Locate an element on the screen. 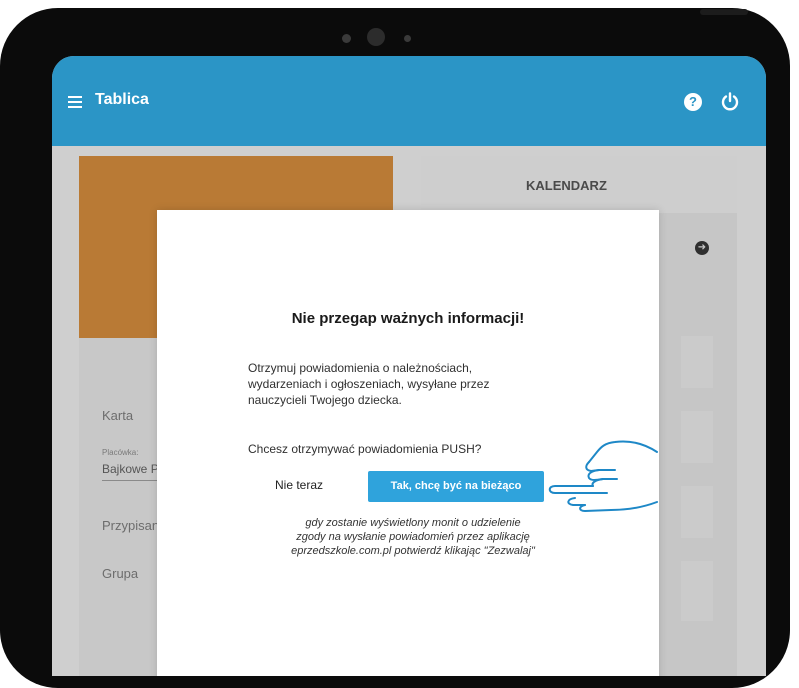 The image size is (799, 688). dialog-question: Chcesz otrzymywać powiadomienia PUSH? is located at coordinates (365, 449).